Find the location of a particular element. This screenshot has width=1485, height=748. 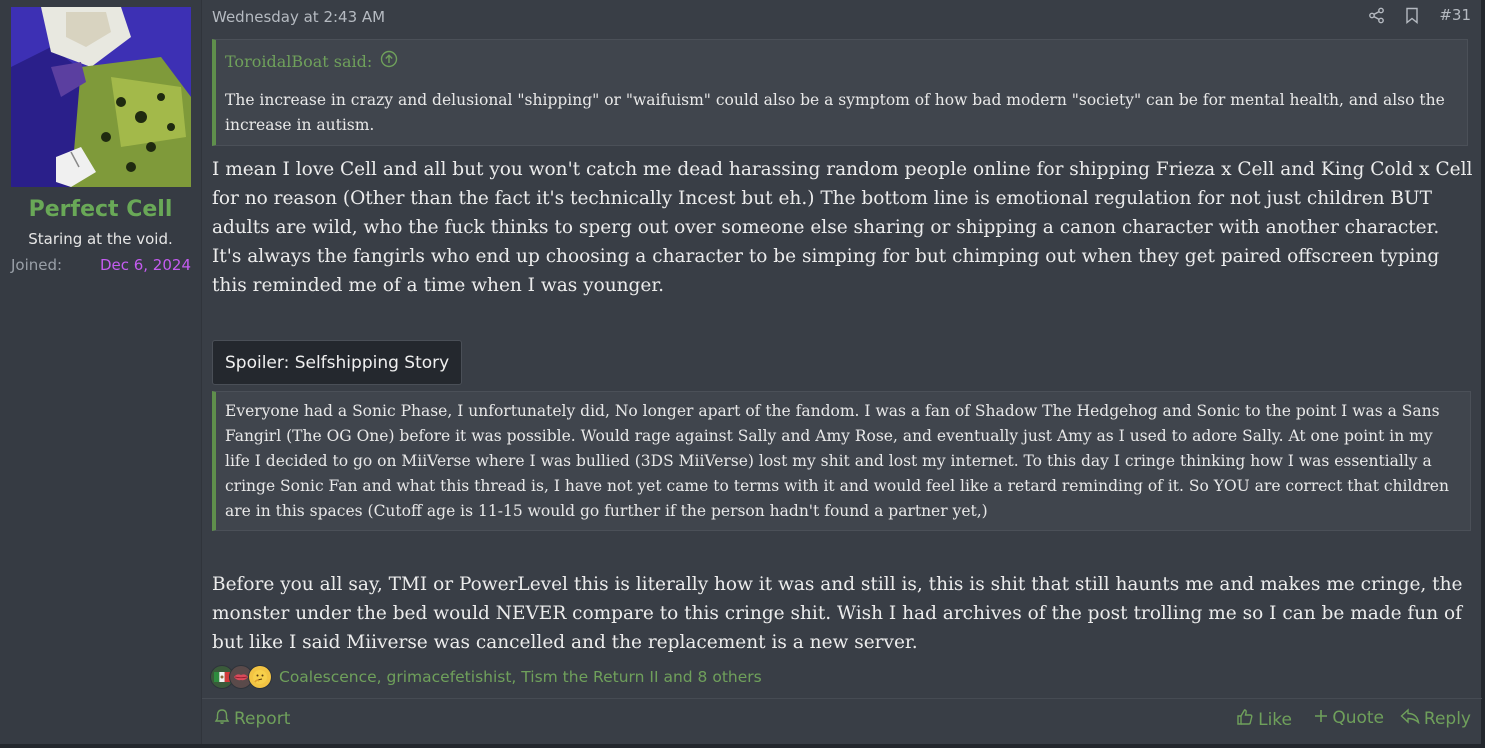

share-icon is located at coordinates (1376, 15).